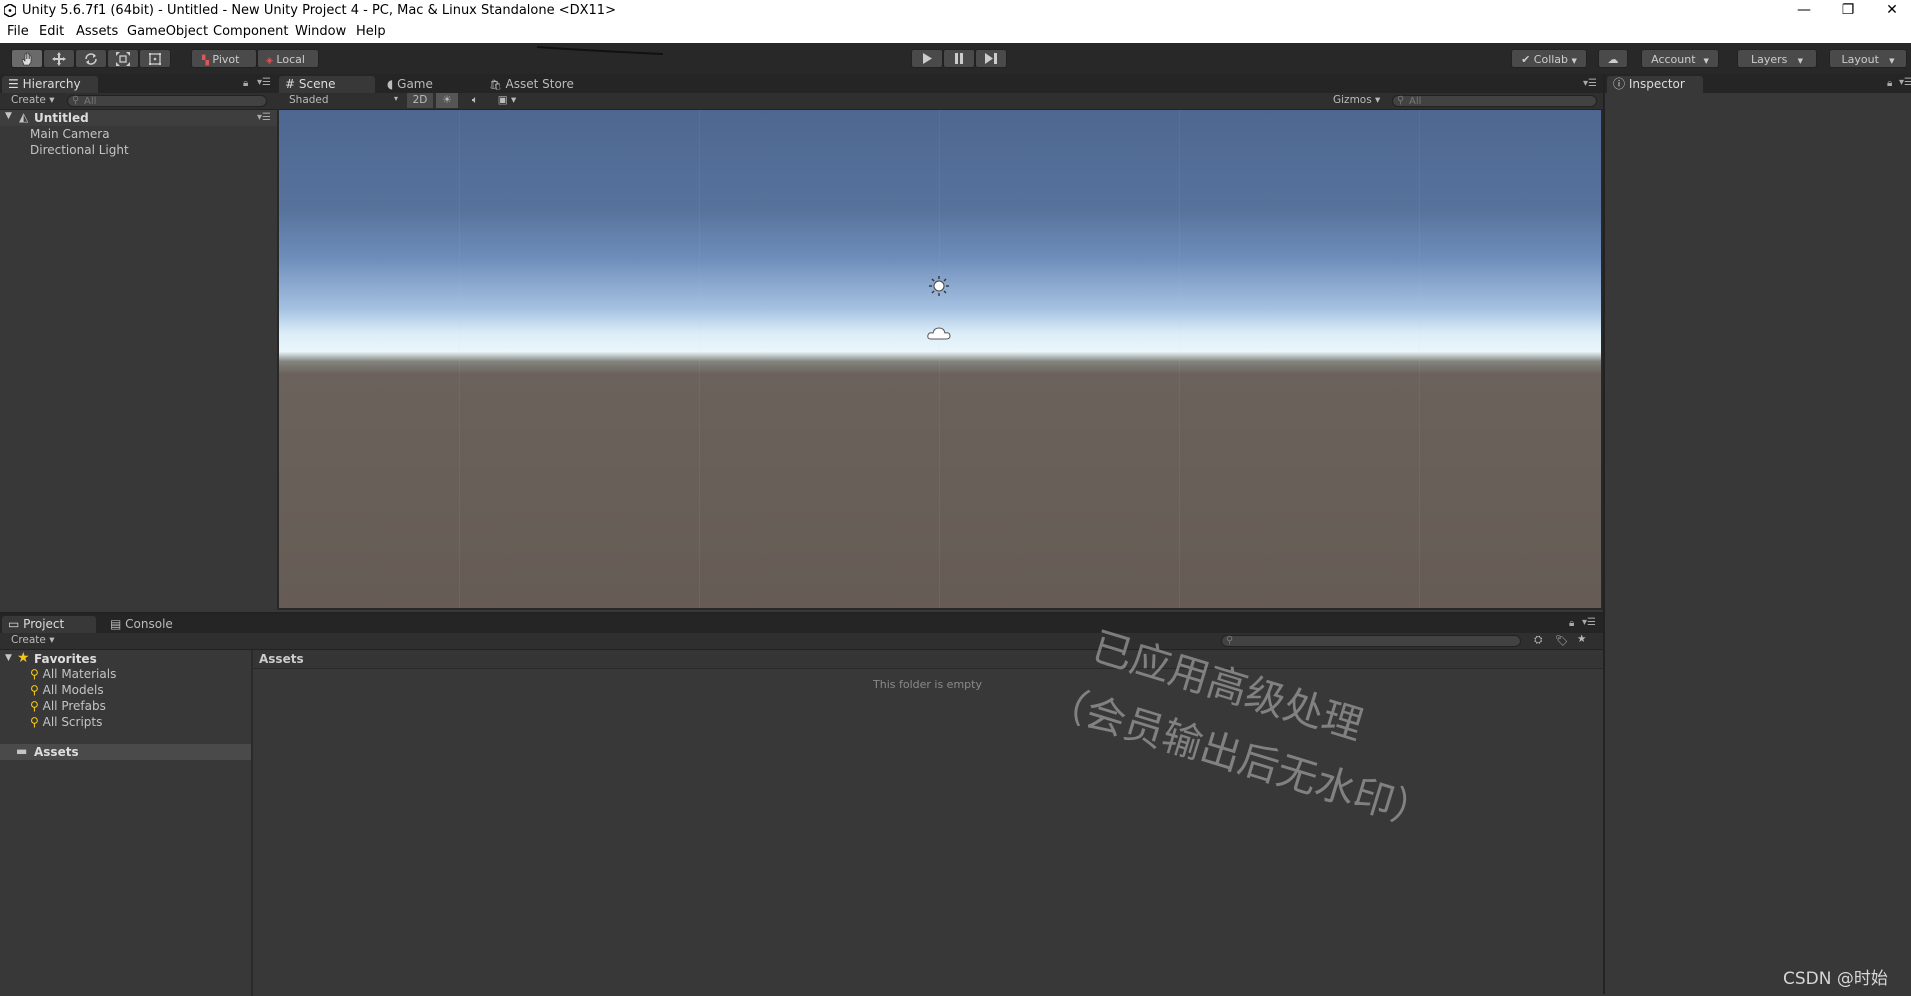  I want to click on scene-toolbar: Shaded ▾ 2D ☀ 🔈︎ ▣ ▾ Gizmos ▾ ⚲ All, so click(940, 101).